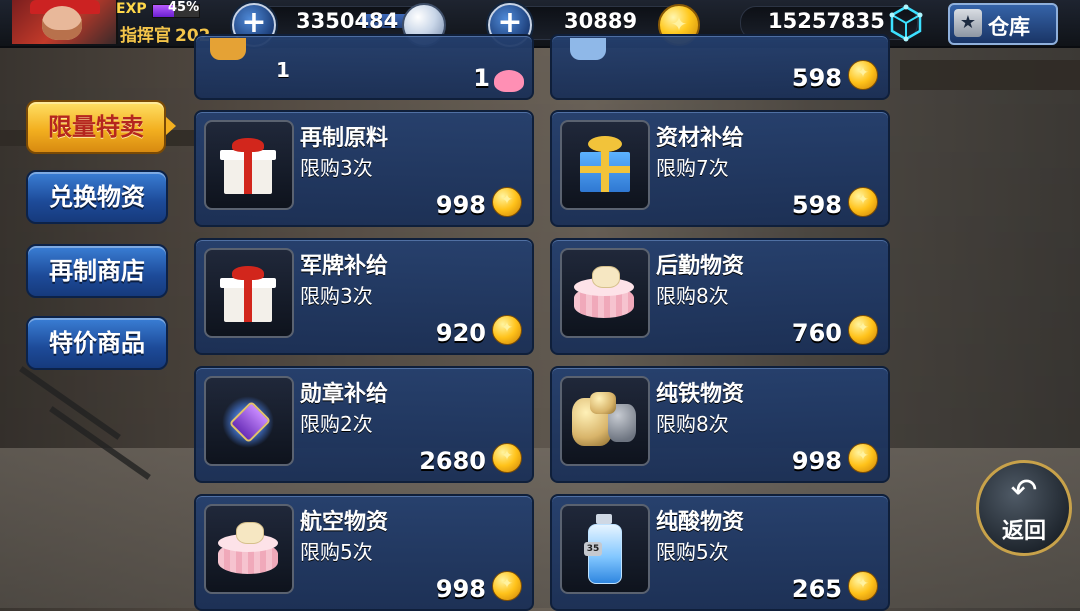 The width and height of the screenshot is (1080, 611). I want to click on crystal-cube-icon, so click(906, 23).